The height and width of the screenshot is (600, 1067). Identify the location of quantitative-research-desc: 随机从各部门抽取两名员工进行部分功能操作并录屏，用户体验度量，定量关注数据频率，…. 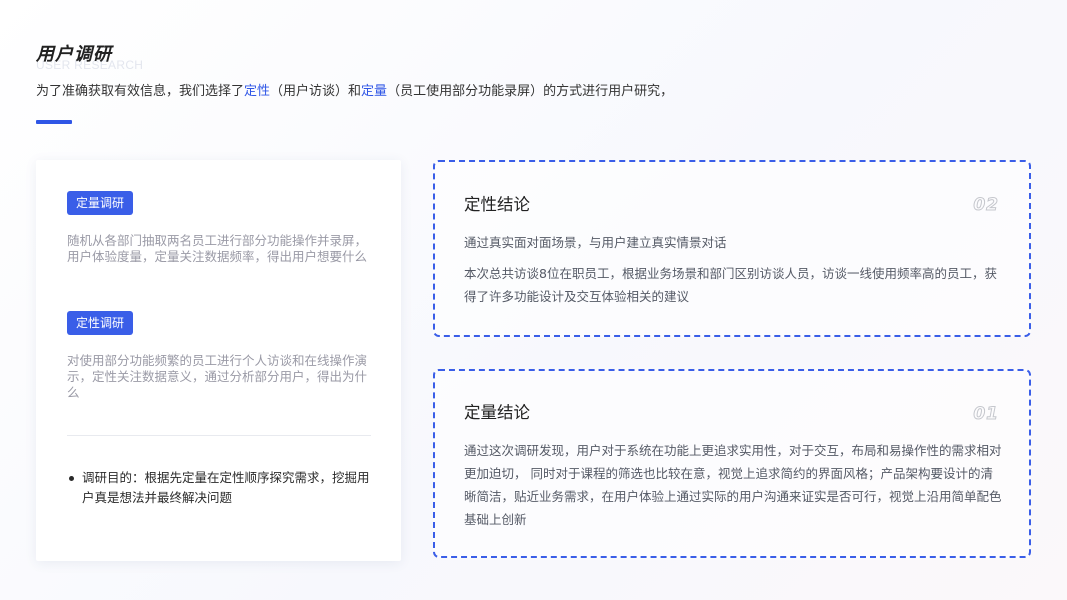
(217, 248).